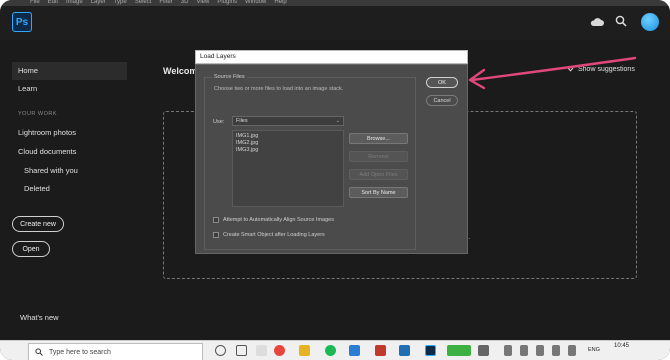 The width and height of the screenshot is (670, 360). I want to click on create-new-button: Create new, so click(38, 224).